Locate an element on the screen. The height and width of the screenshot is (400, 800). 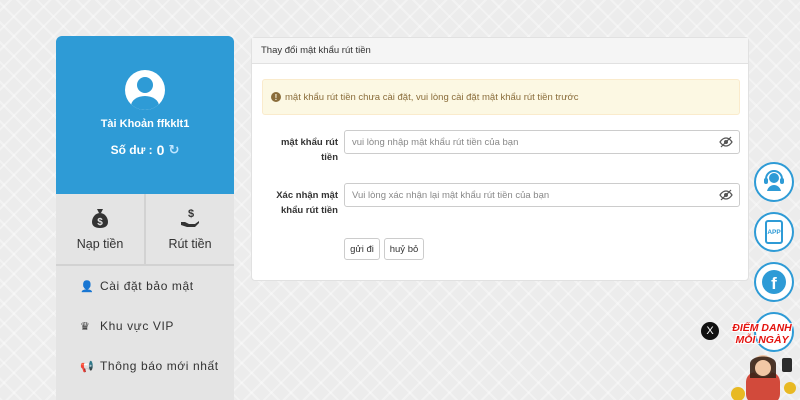
support-button is located at coordinates (774, 182).